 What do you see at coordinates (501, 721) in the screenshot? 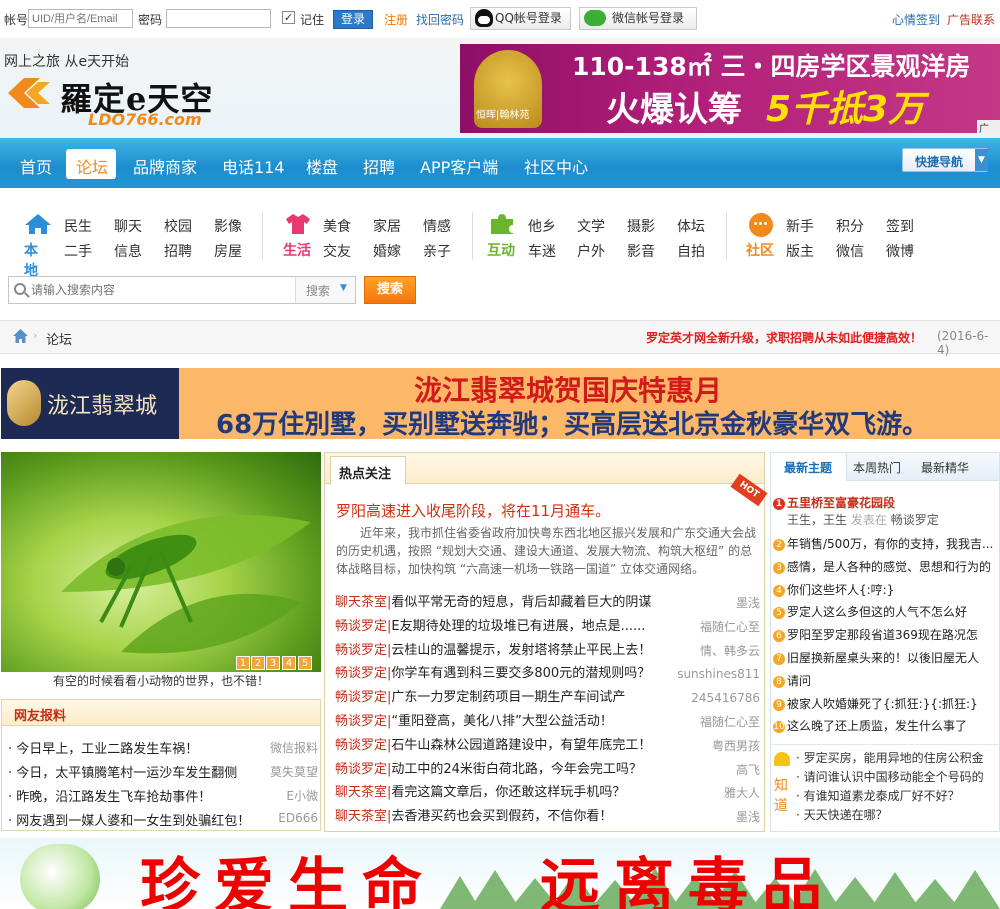
I see `hot-topic-title: “重阳登高，美化八排”大型公益活动！` at bounding box center [501, 721].